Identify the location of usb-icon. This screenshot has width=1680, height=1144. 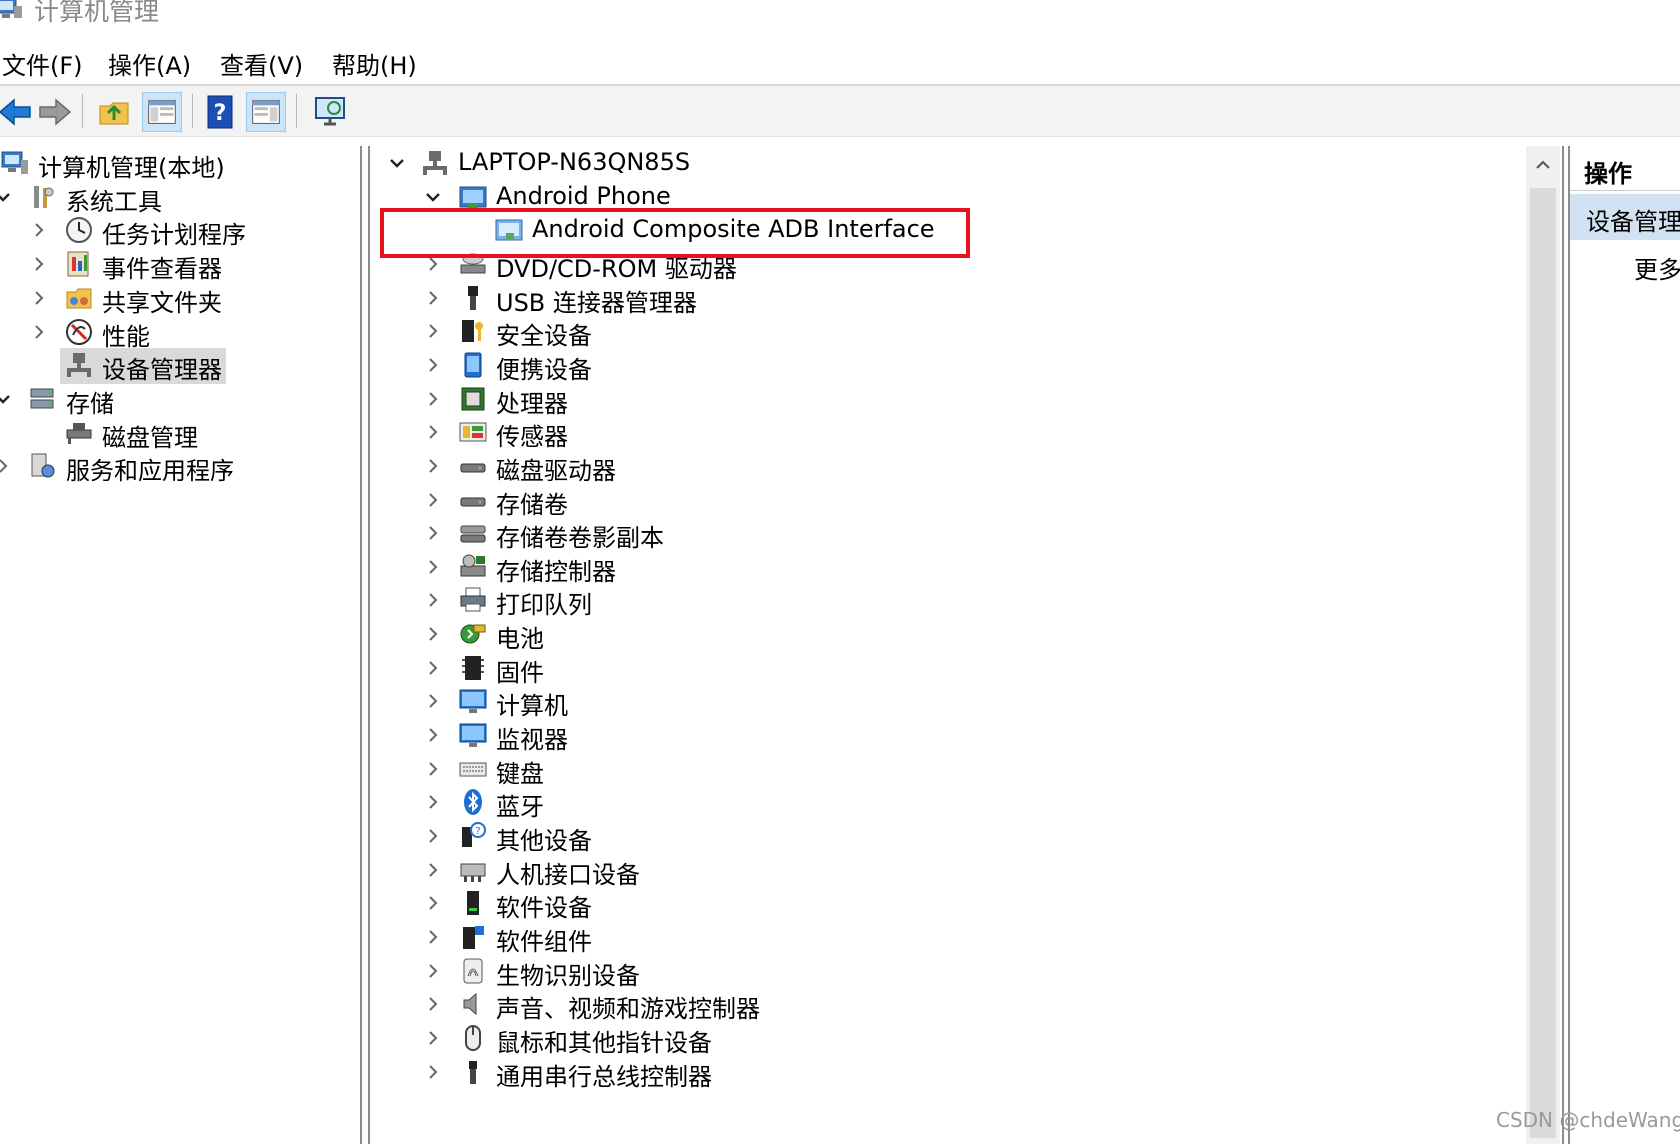
(473, 298).